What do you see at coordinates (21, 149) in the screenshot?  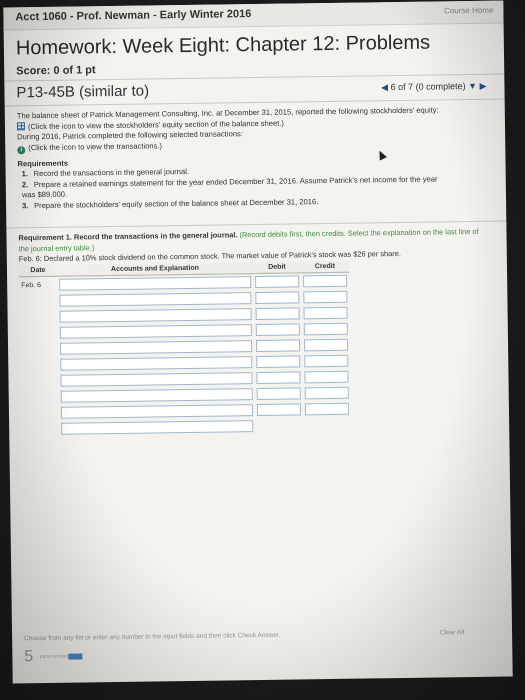 I see `info-icon: i` at bounding box center [21, 149].